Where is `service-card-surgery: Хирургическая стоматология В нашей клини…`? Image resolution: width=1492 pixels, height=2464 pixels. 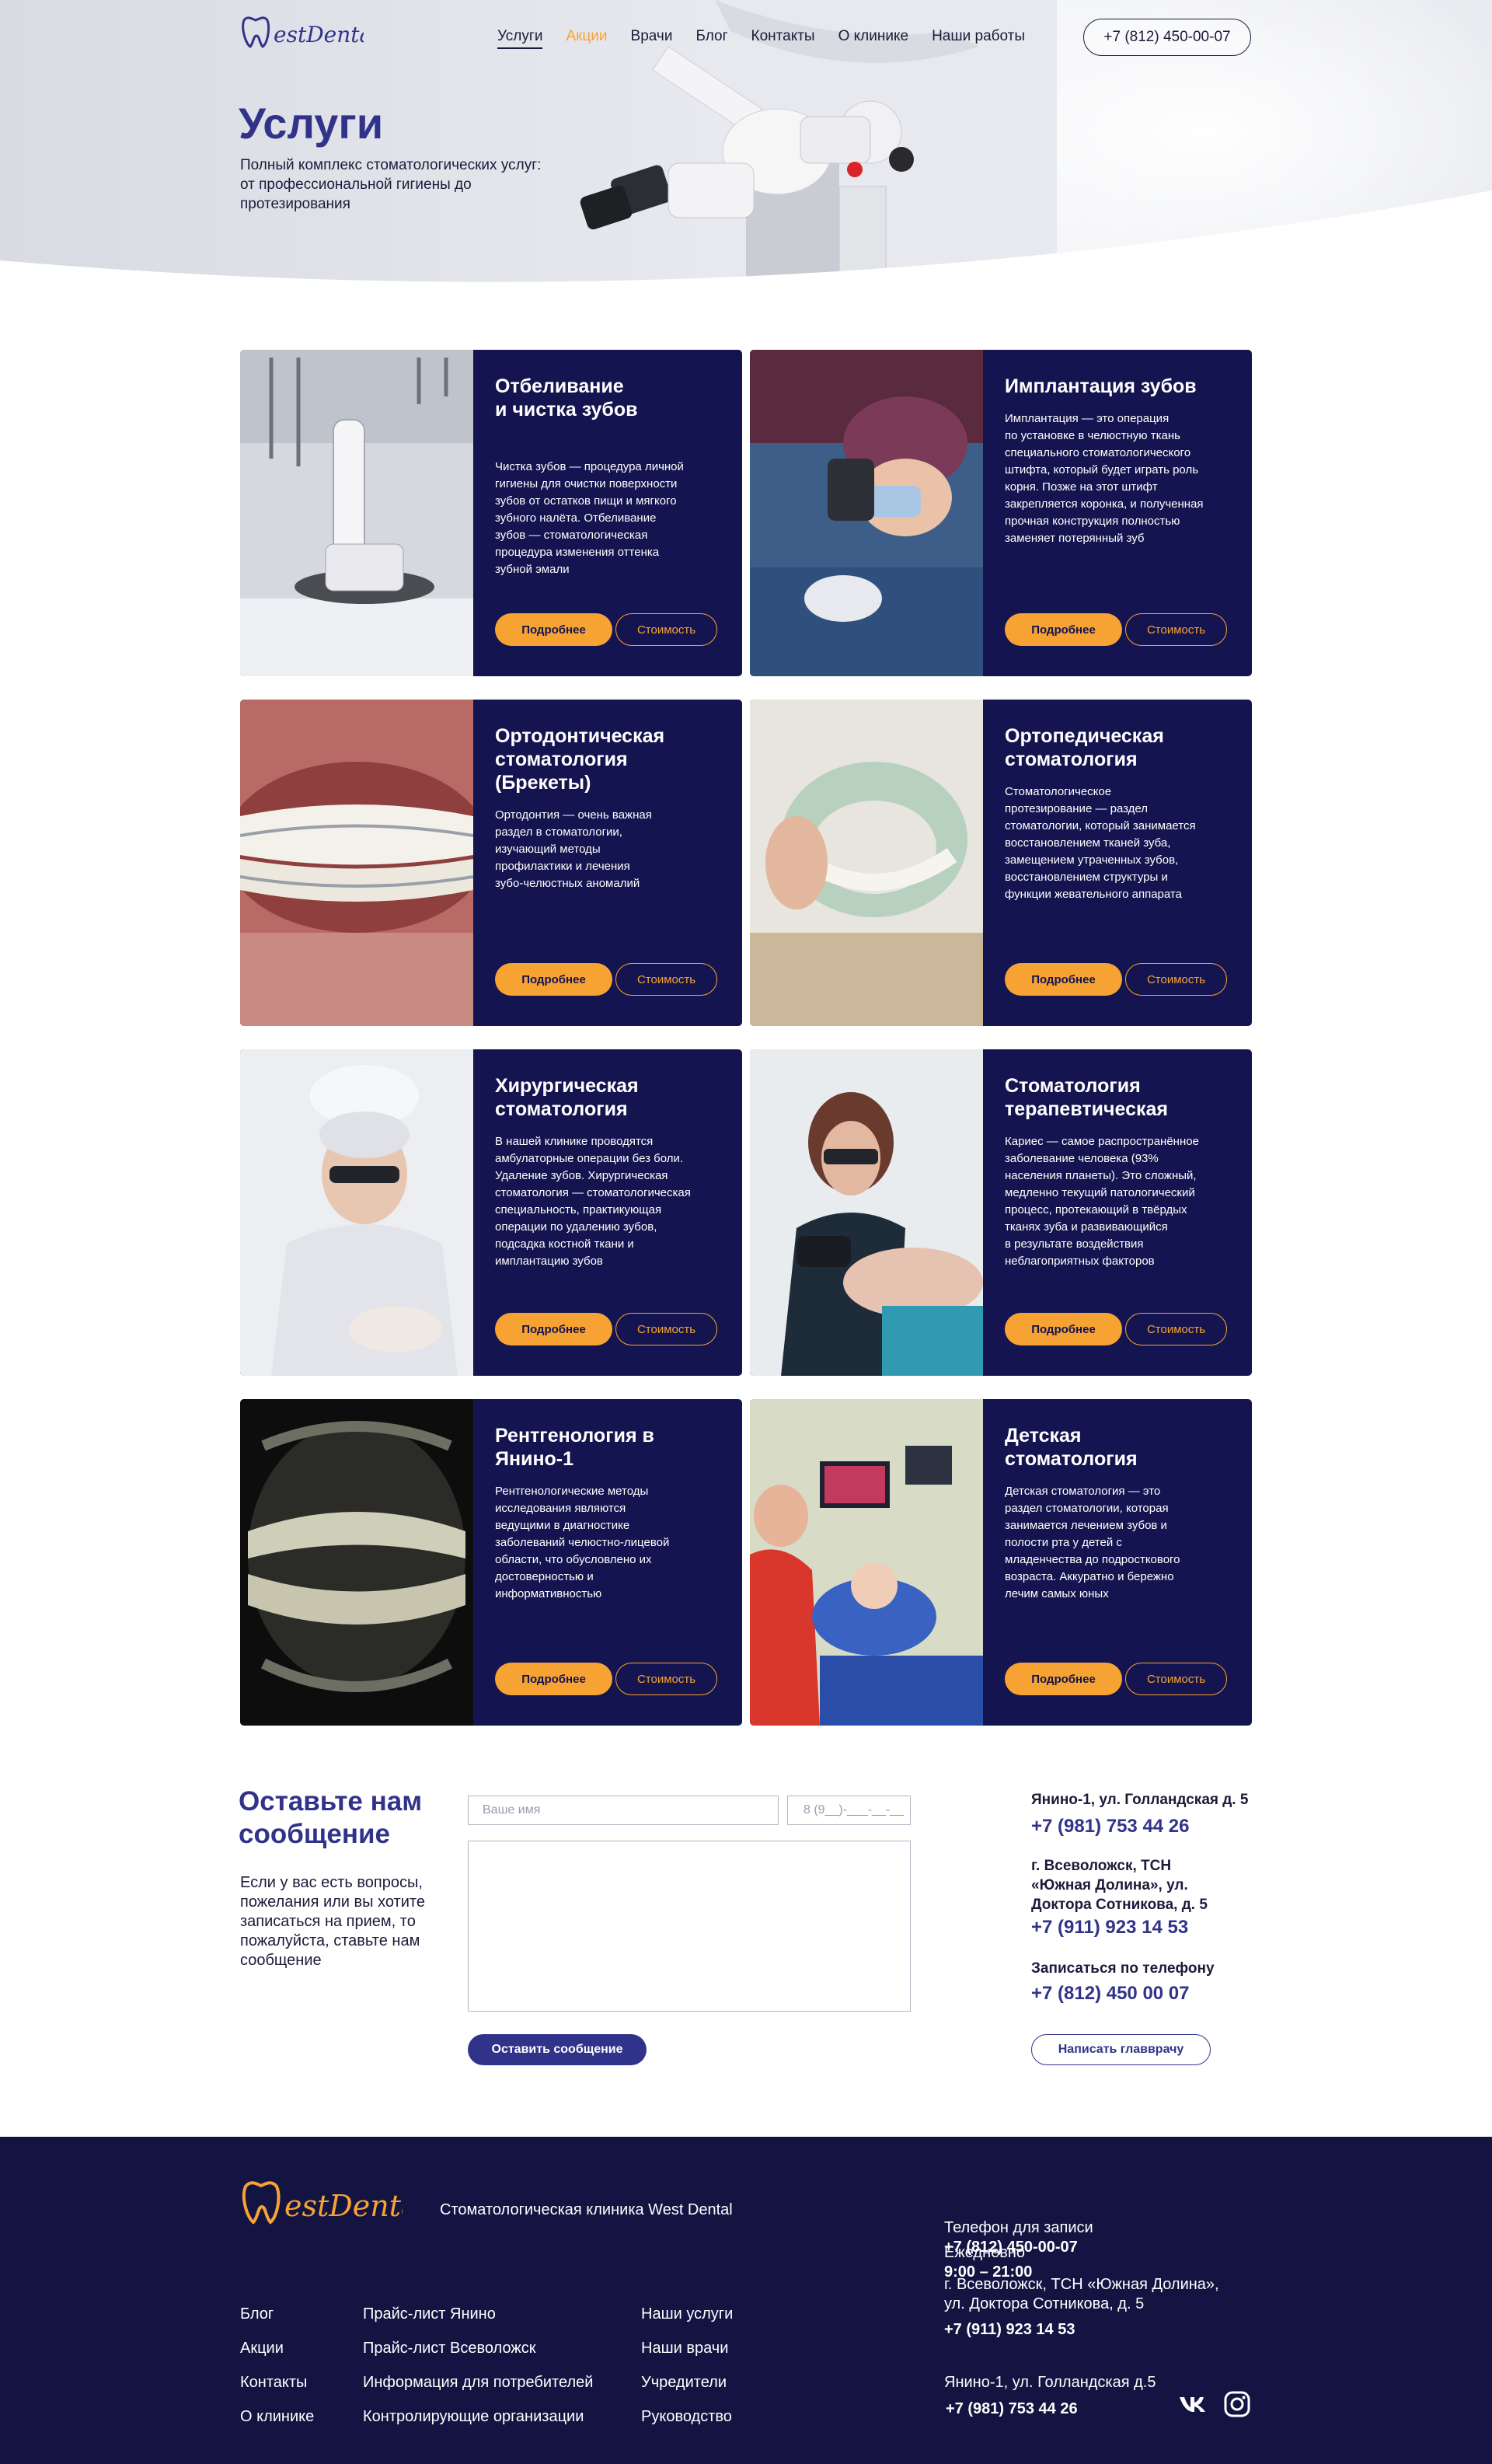
service-card-surgery: Хирургическая стоматология В нашей клини… is located at coordinates (491, 1213).